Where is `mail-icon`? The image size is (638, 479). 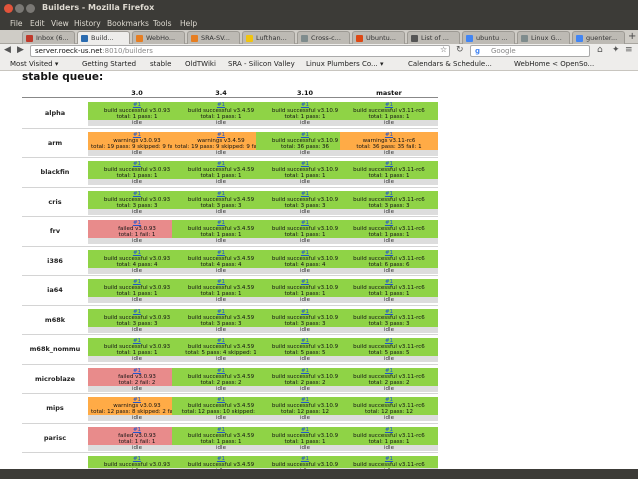
mail-icon is located at coordinates (29, 38).